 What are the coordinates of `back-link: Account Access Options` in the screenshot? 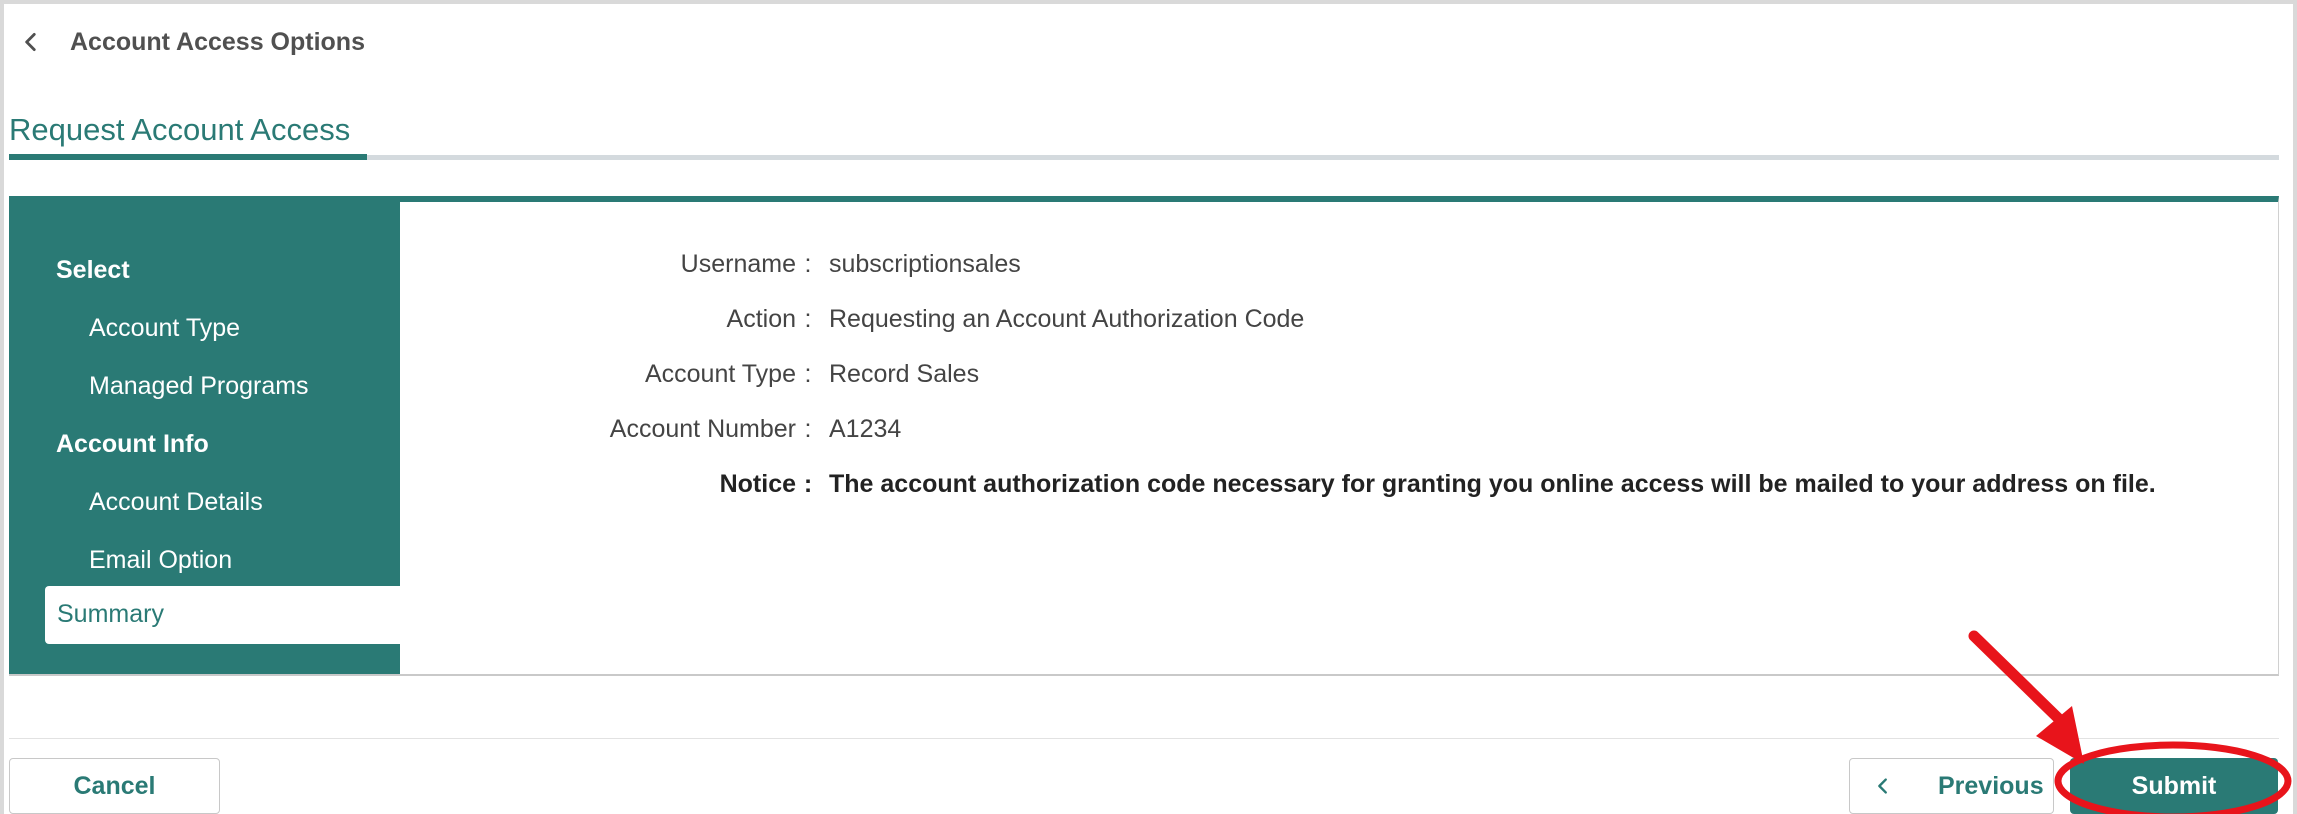 It's located at (191, 42).